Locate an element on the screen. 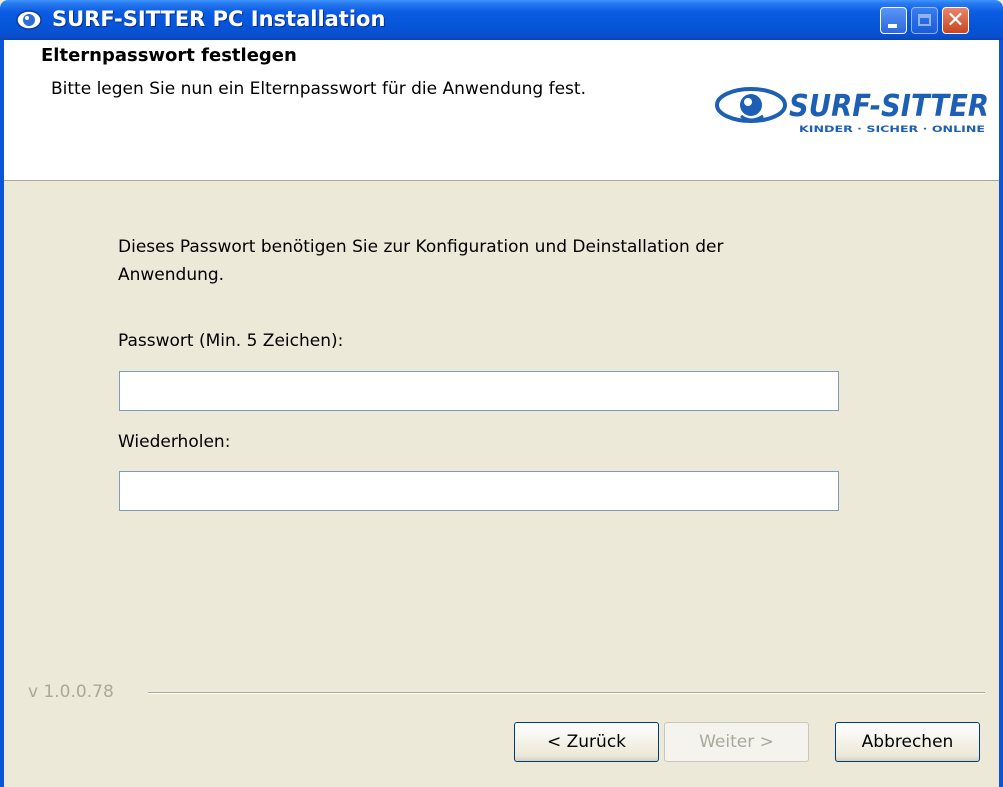 This screenshot has width=1003, height=787. close-button: ✕ is located at coordinates (955, 20).